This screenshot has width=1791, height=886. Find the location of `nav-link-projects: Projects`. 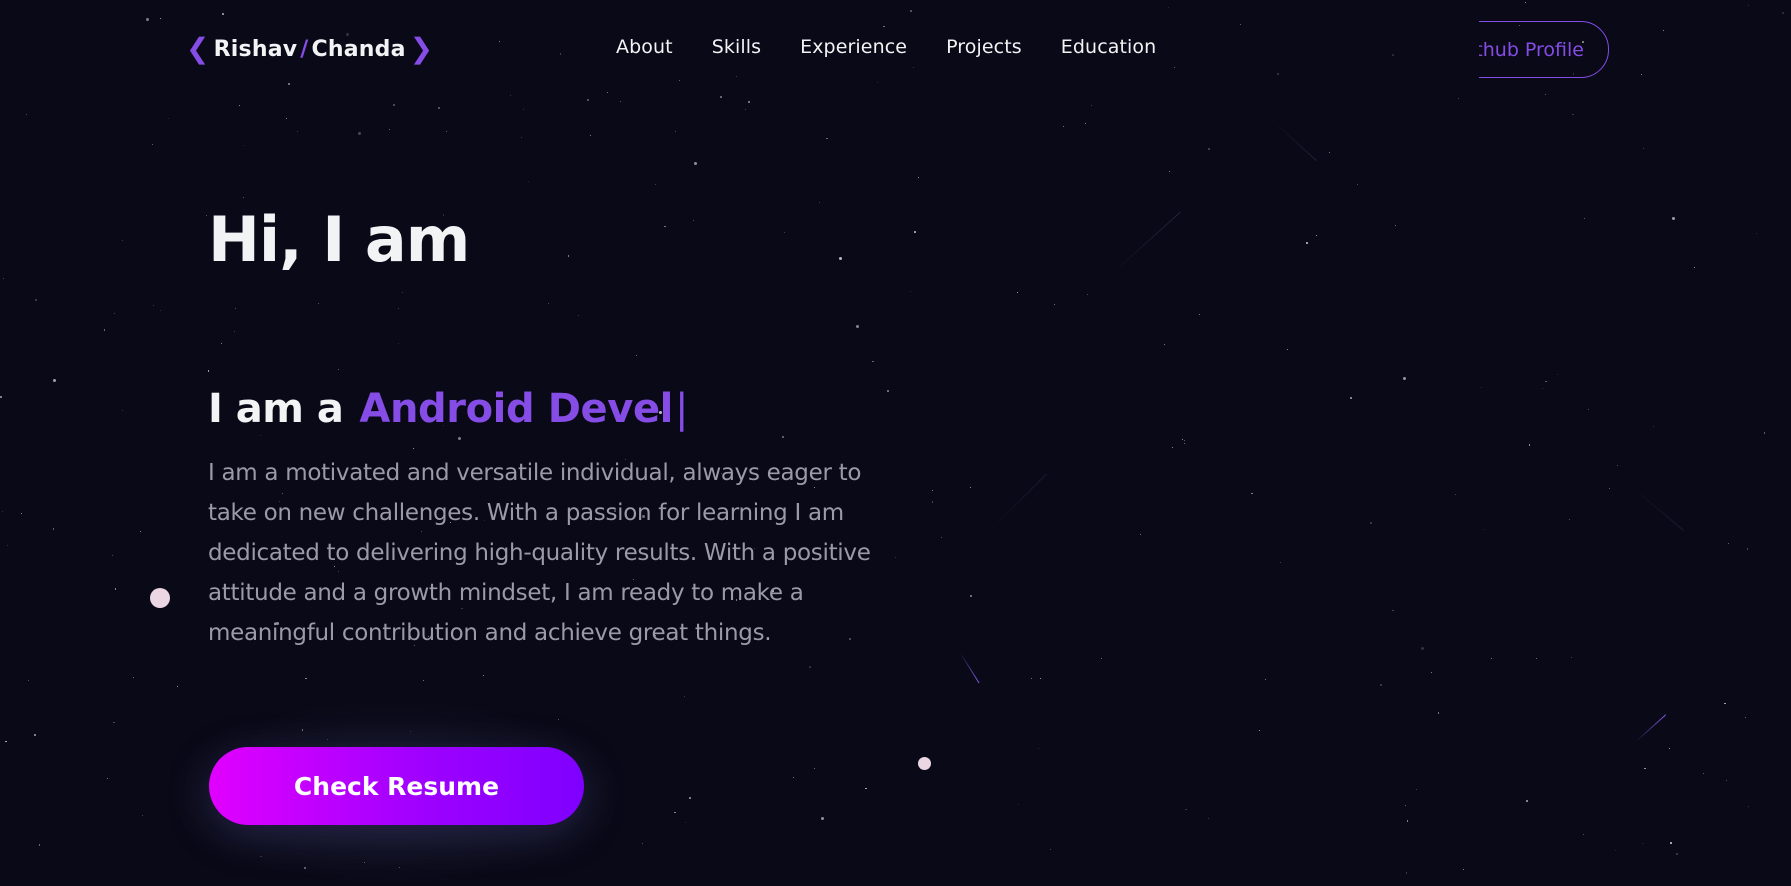

nav-link-projects: Projects is located at coordinates (984, 47).